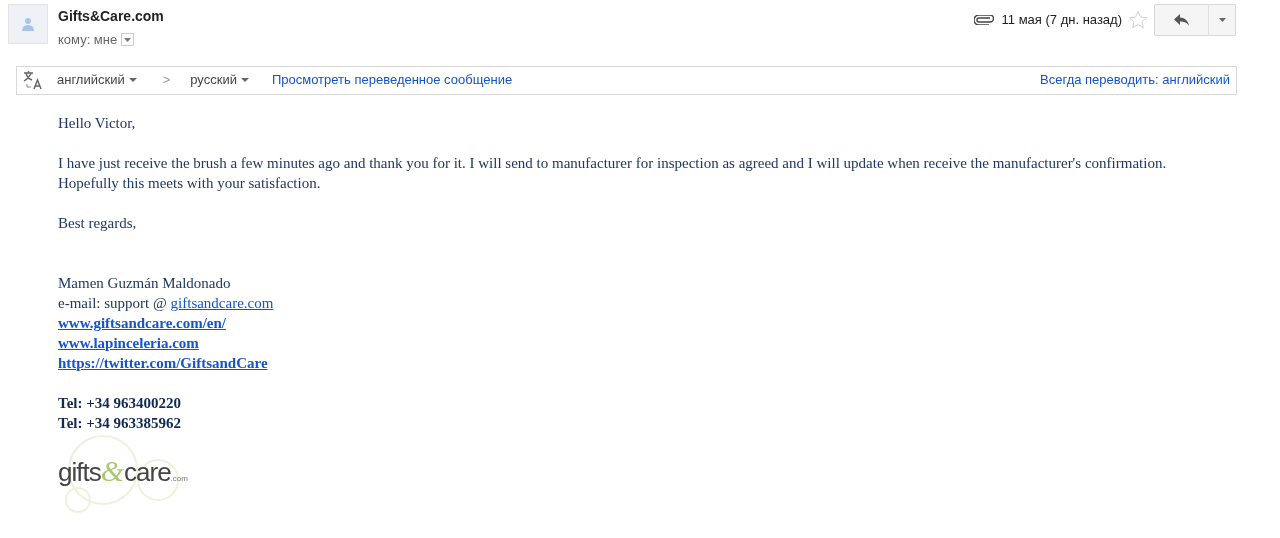  What do you see at coordinates (33, 80) in the screenshot?
I see `translate-icon` at bounding box center [33, 80].